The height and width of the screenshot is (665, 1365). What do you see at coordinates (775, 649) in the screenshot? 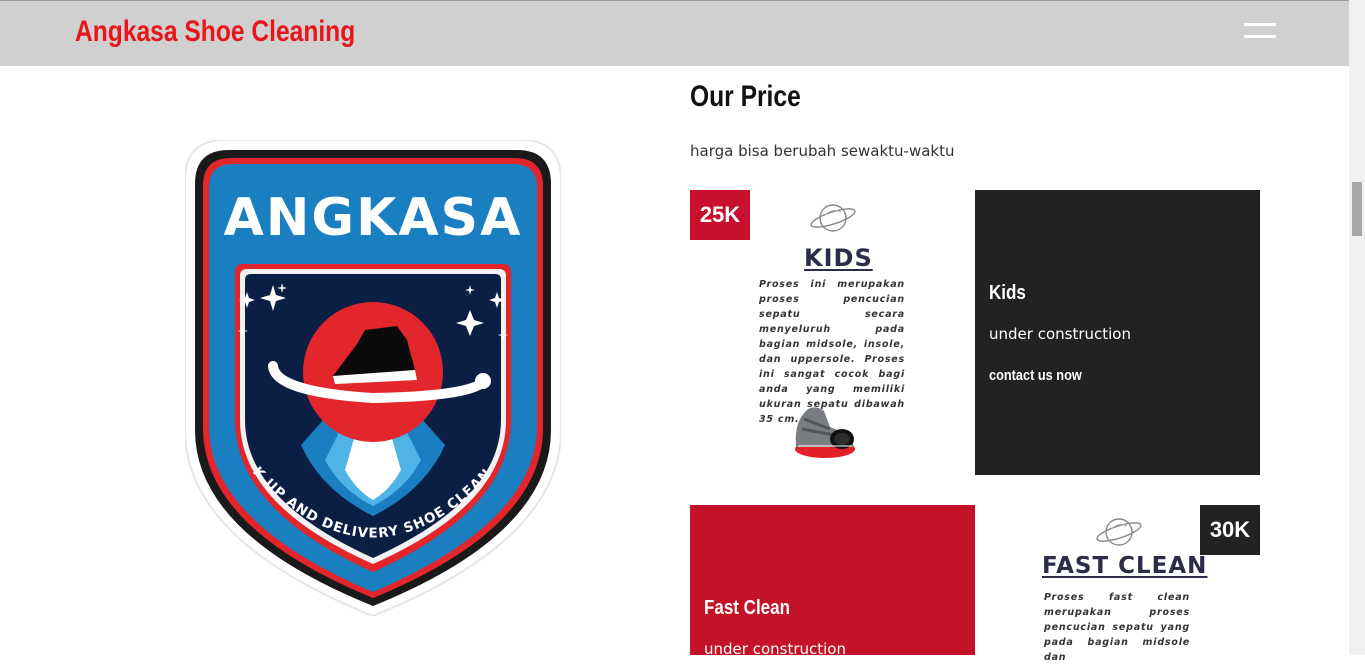
I see `info-text-fast-clean: under construction` at bounding box center [775, 649].